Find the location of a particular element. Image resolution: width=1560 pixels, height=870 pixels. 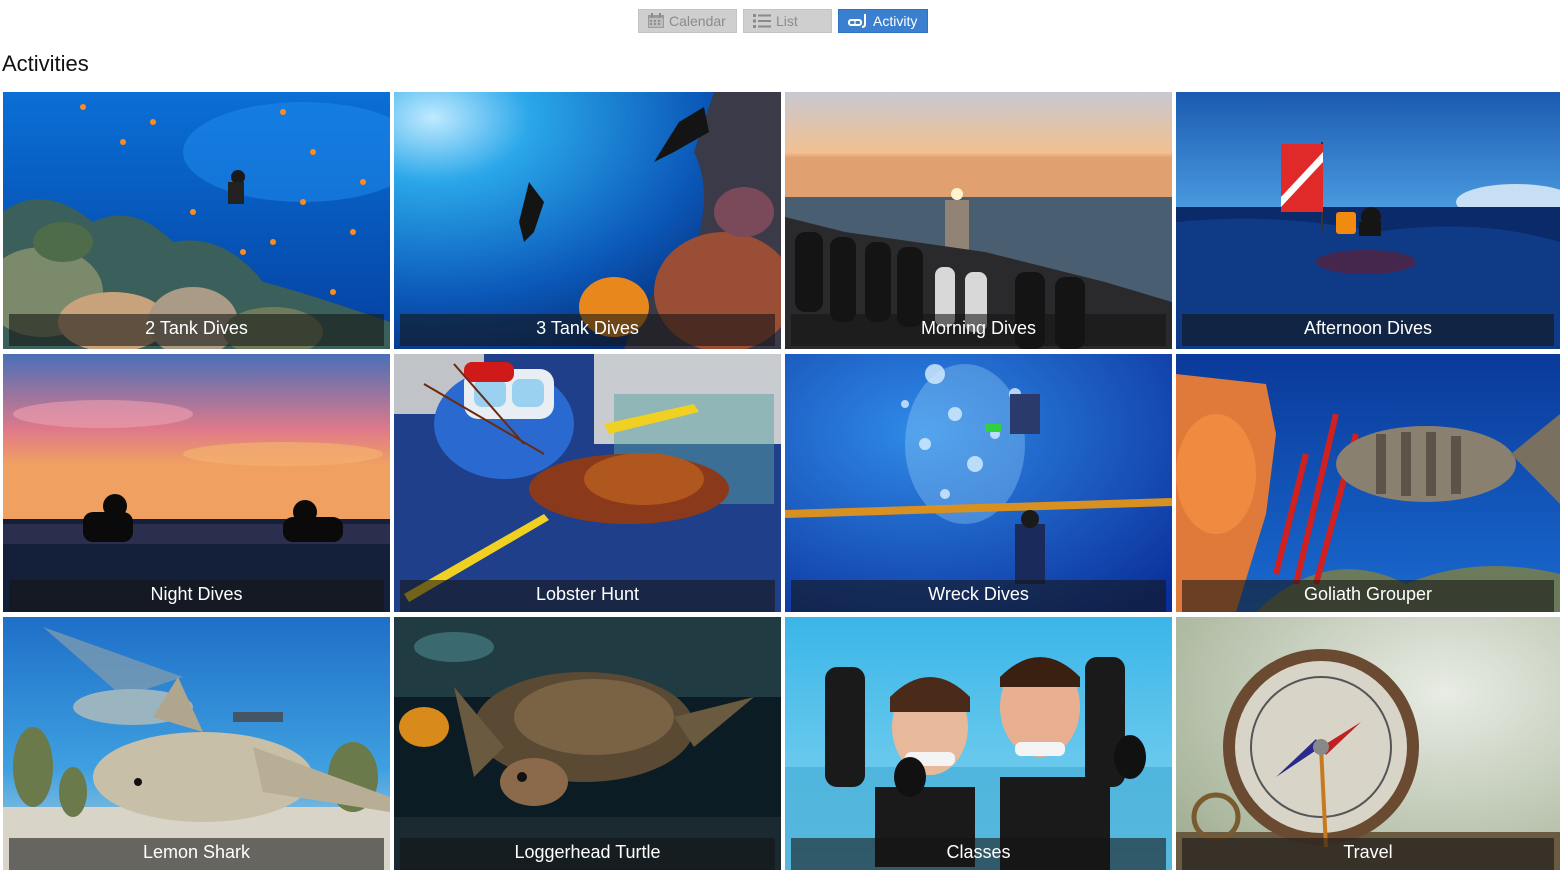

sea-turtle-image is located at coordinates (587, 743).